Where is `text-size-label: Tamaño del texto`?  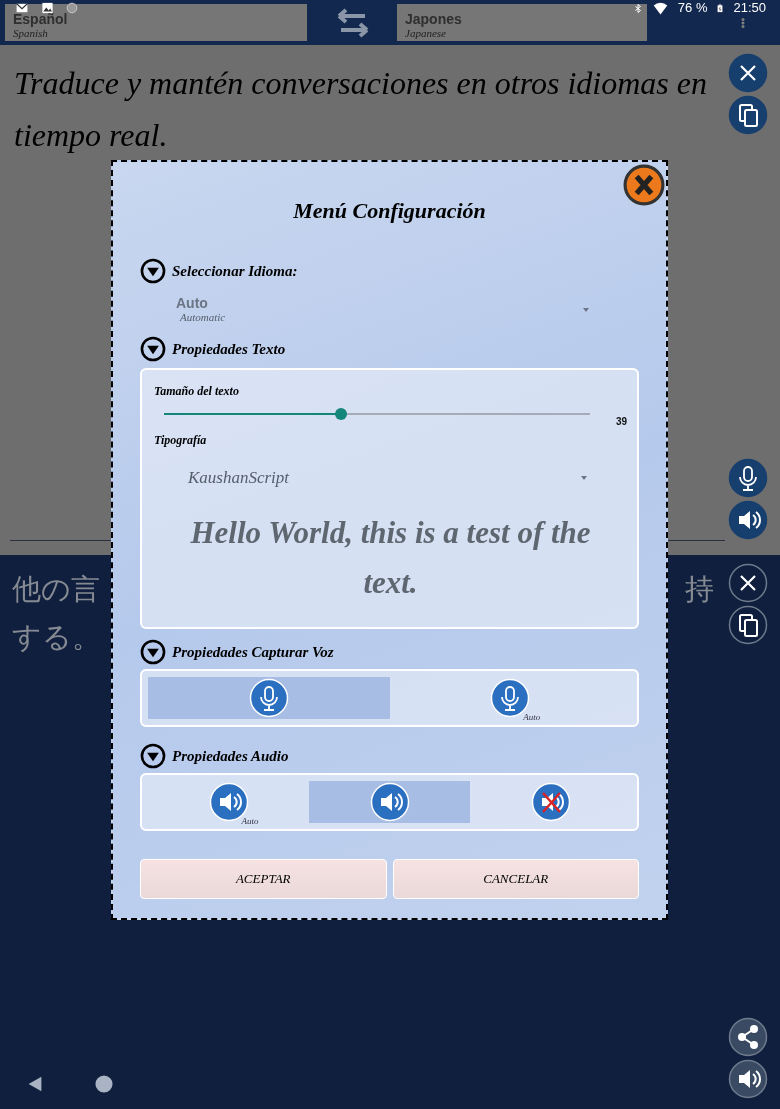 text-size-label: Tamaño del texto is located at coordinates (197, 391).